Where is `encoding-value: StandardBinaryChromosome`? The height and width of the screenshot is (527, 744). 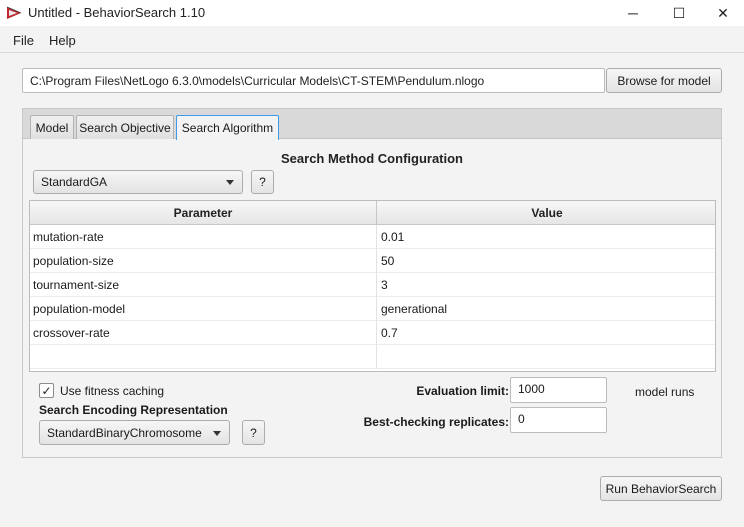 encoding-value: StandardBinaryChromosome is located at coordinates (124, 432).